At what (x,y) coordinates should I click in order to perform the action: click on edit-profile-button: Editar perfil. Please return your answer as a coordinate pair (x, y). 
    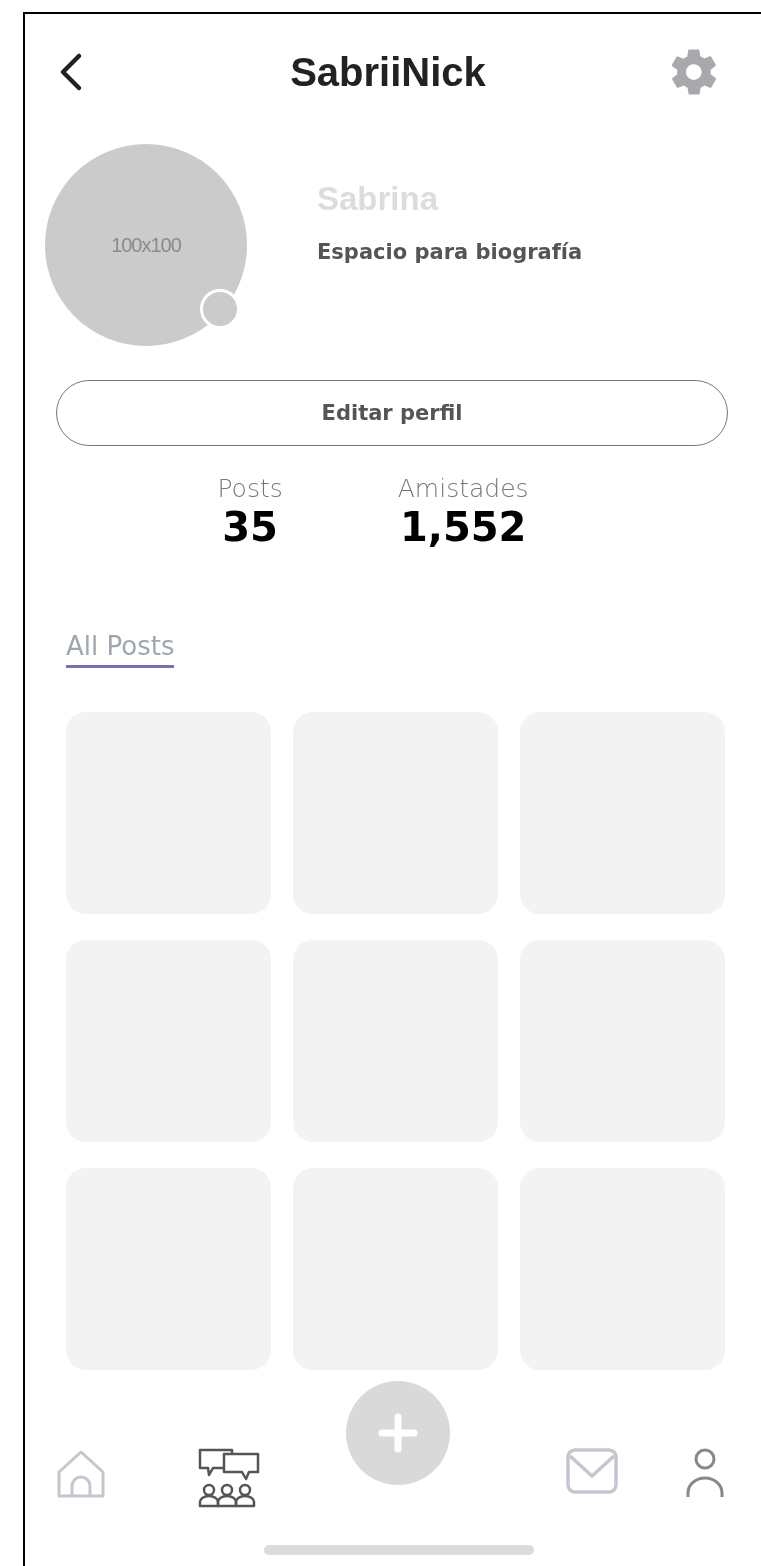
    Looking at the image, I should click on (392, 413).